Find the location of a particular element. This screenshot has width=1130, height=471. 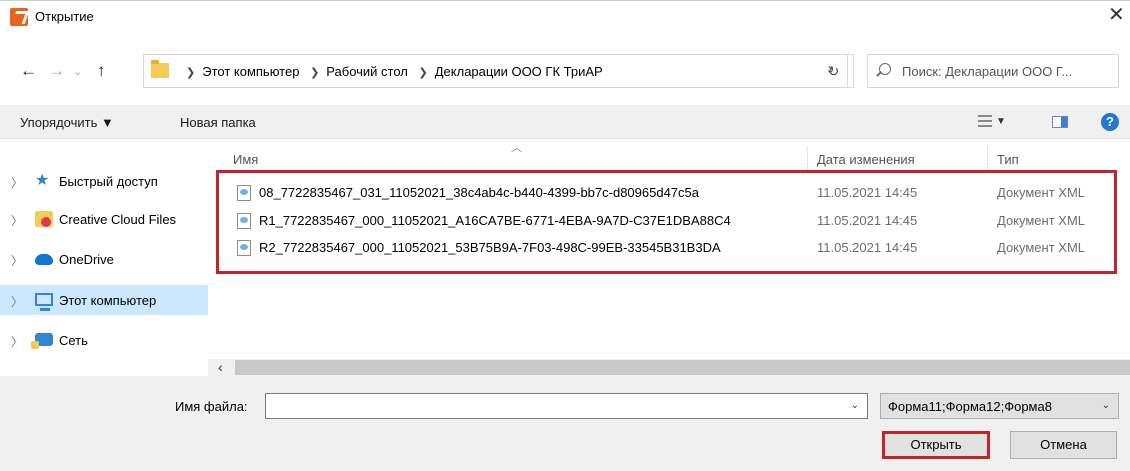

window-title: Открытие is located at coordinates (64, 16).